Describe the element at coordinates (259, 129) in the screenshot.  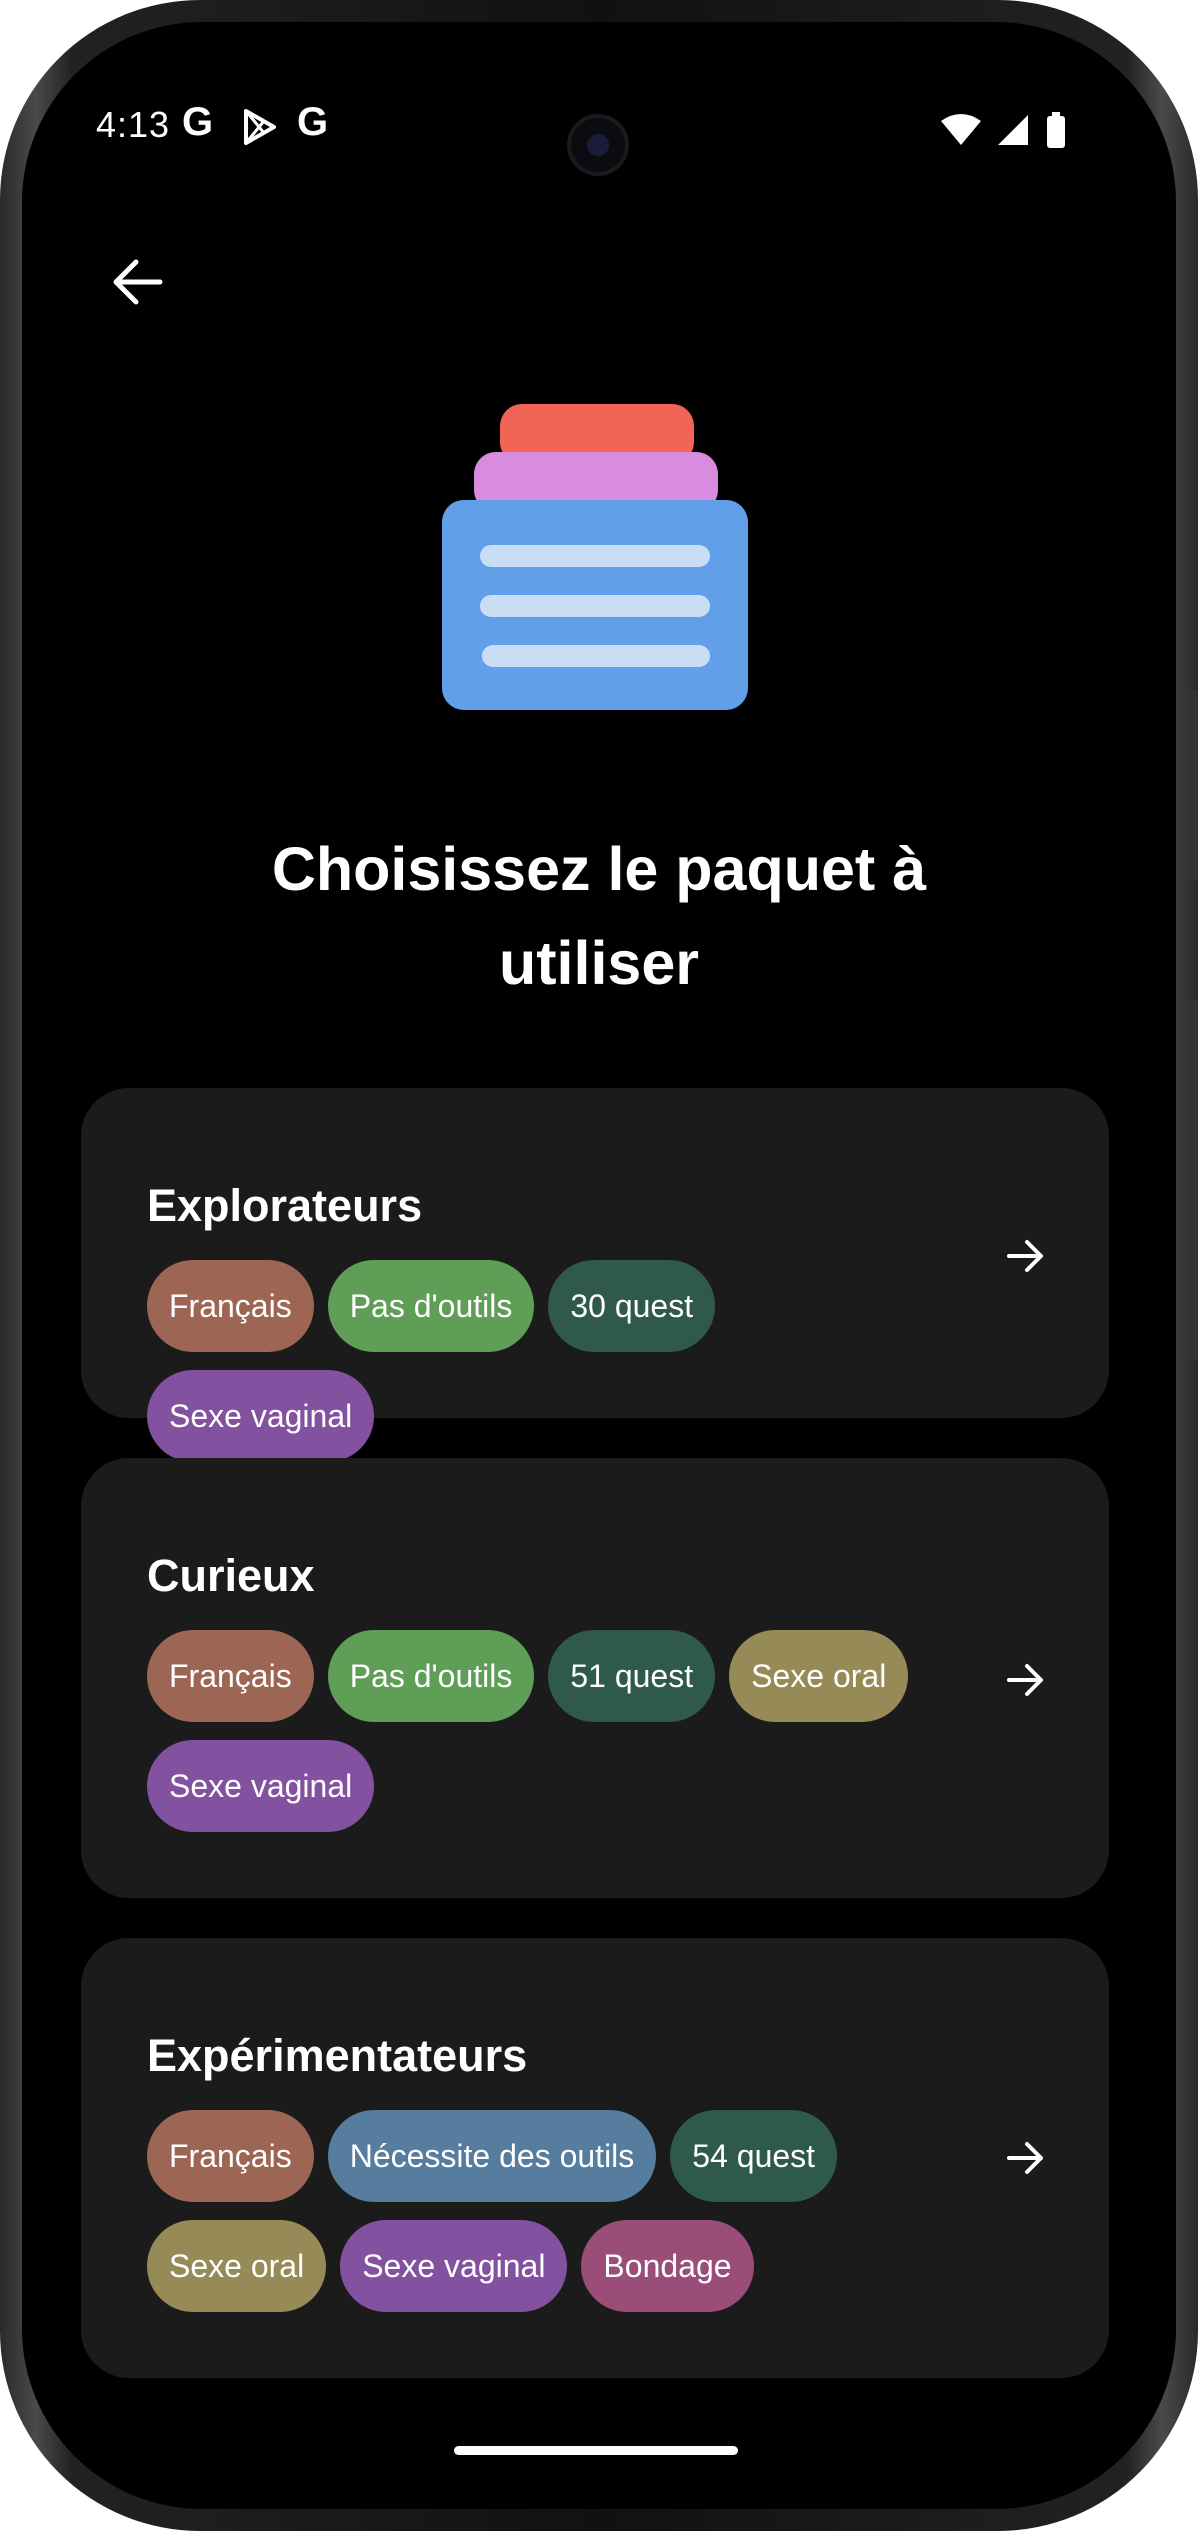
I see `play-store-icon` at that location.